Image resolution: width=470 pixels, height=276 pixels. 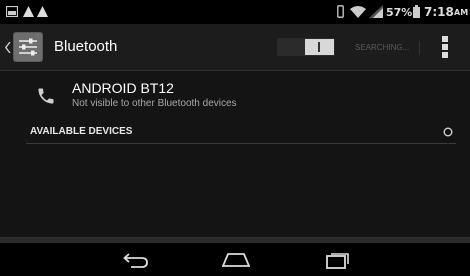 What do you see at coordinates (376, 11) in the screenshot?
I see `signal-icon` at bounding box center [376, 11].